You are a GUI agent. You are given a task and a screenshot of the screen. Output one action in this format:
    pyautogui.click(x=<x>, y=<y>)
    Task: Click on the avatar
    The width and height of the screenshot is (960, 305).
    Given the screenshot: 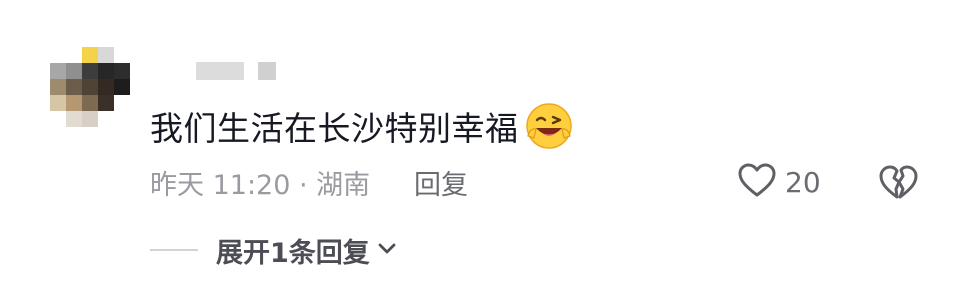 What is the action you would take?
    pyautogui.click(x=90, y=87)
    